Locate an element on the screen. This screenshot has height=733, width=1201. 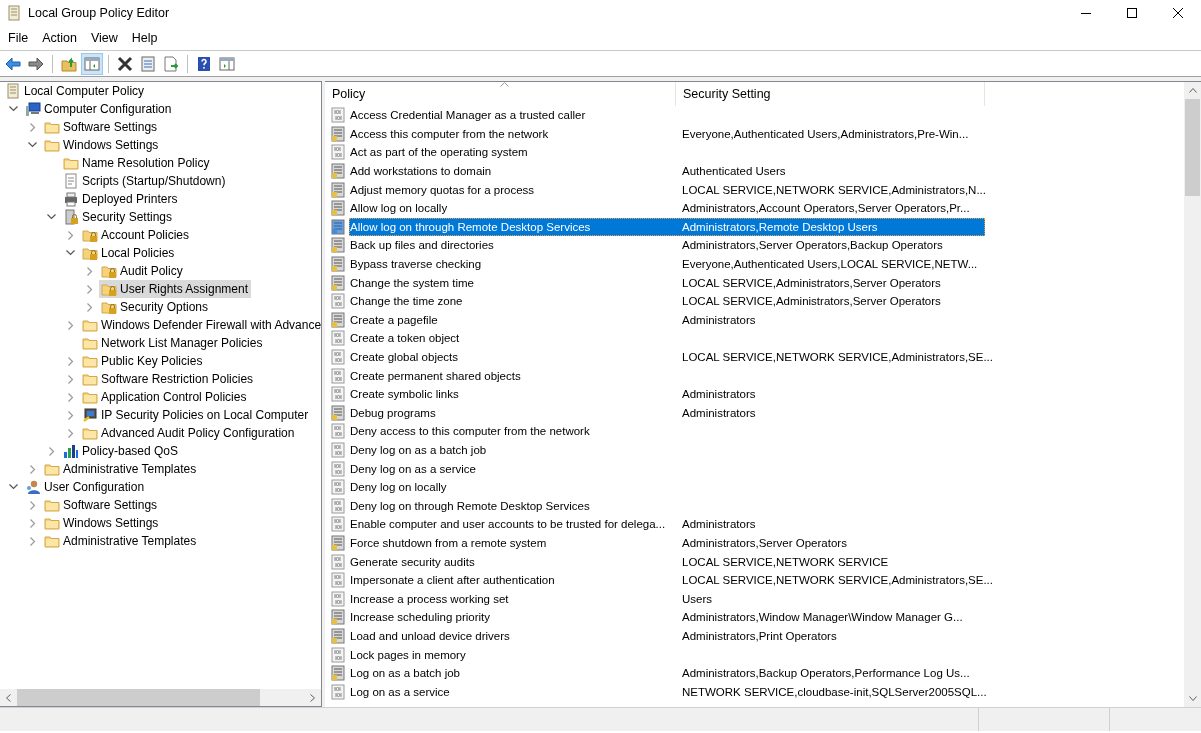
tree-item: User Configuration is located at coordinates (85, 487).